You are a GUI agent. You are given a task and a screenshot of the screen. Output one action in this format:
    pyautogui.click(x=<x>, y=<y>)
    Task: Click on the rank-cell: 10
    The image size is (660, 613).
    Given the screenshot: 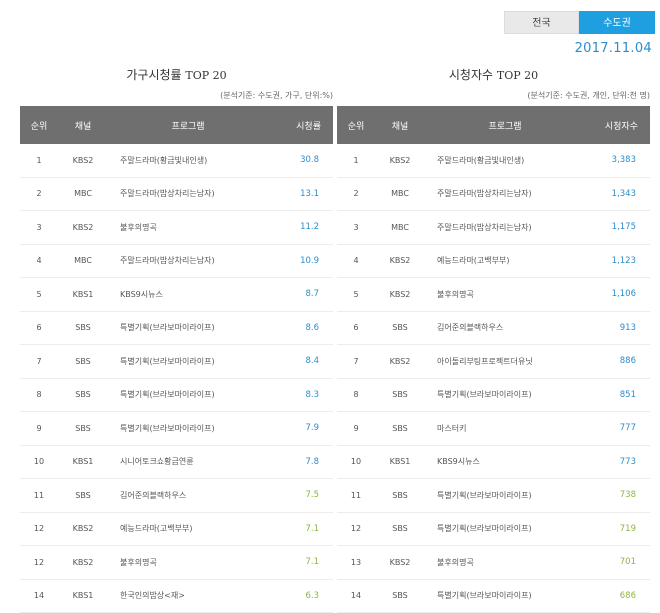 What is the action you would take?
    pyautogui.click(x=39, y=462)
    